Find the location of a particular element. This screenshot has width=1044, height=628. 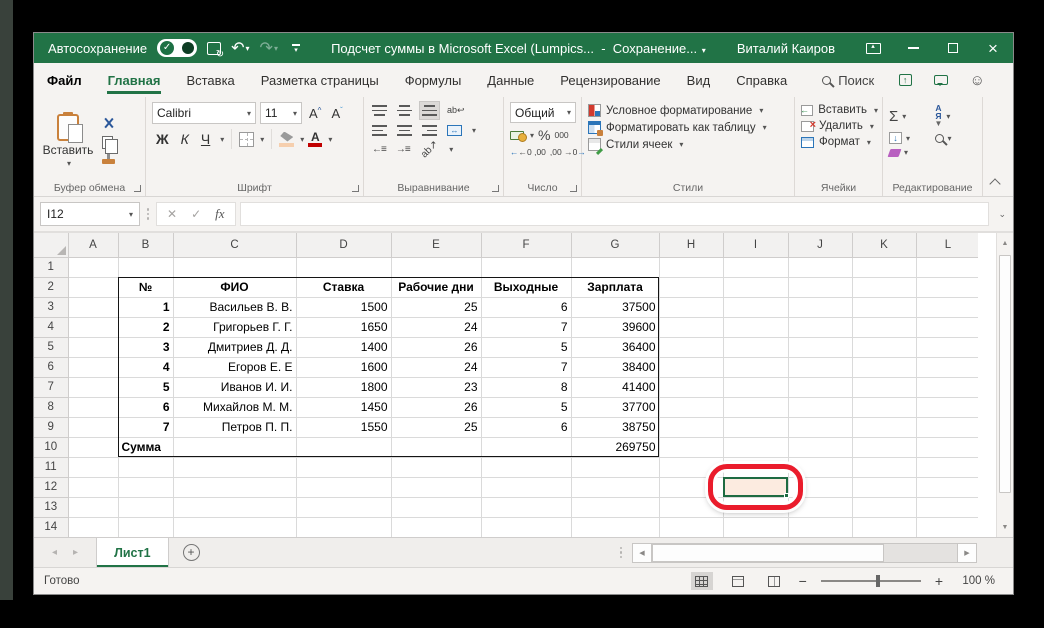

cell-C6: Егоров Е. Е is located at coordinates (234, 367).